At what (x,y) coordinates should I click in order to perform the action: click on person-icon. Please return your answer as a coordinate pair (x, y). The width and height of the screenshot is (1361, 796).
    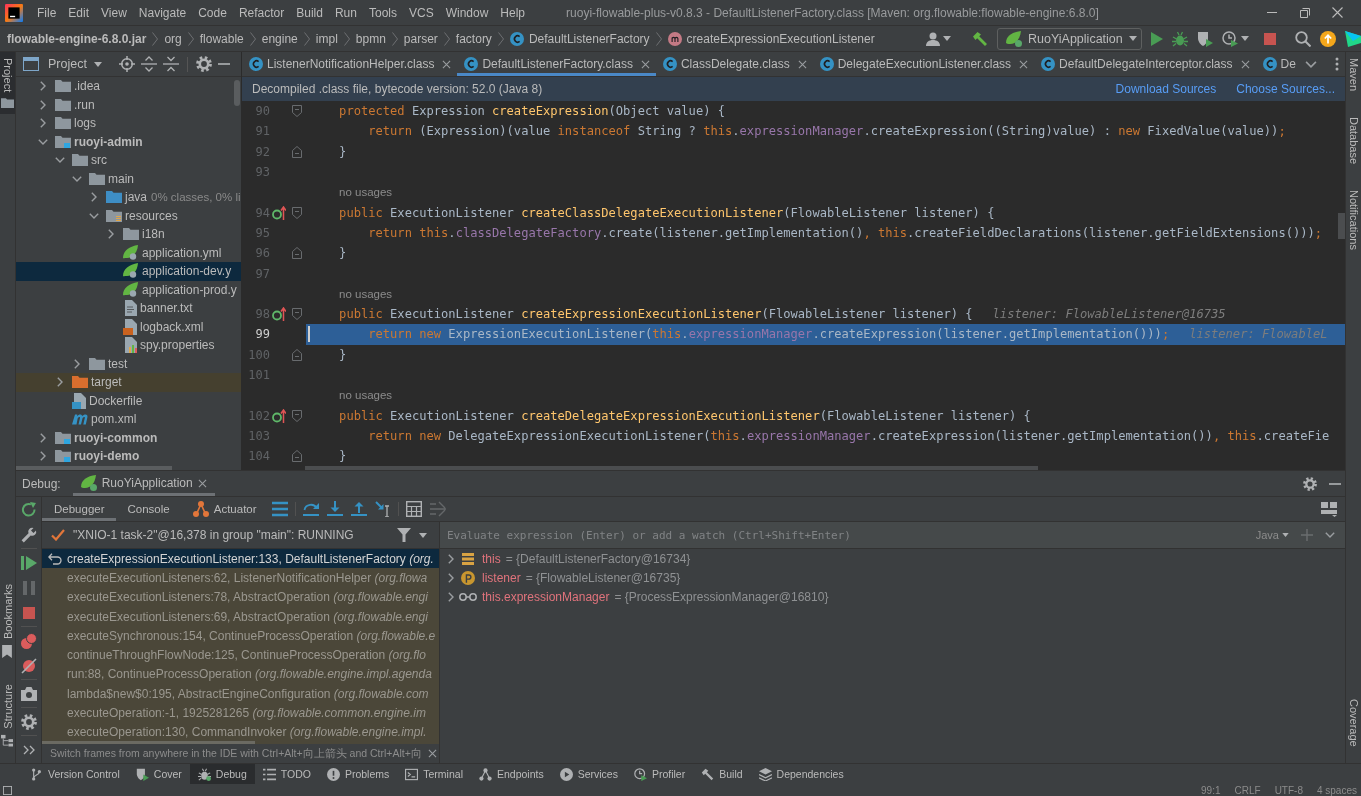
    Looking at the image, I should click on (933, 38).